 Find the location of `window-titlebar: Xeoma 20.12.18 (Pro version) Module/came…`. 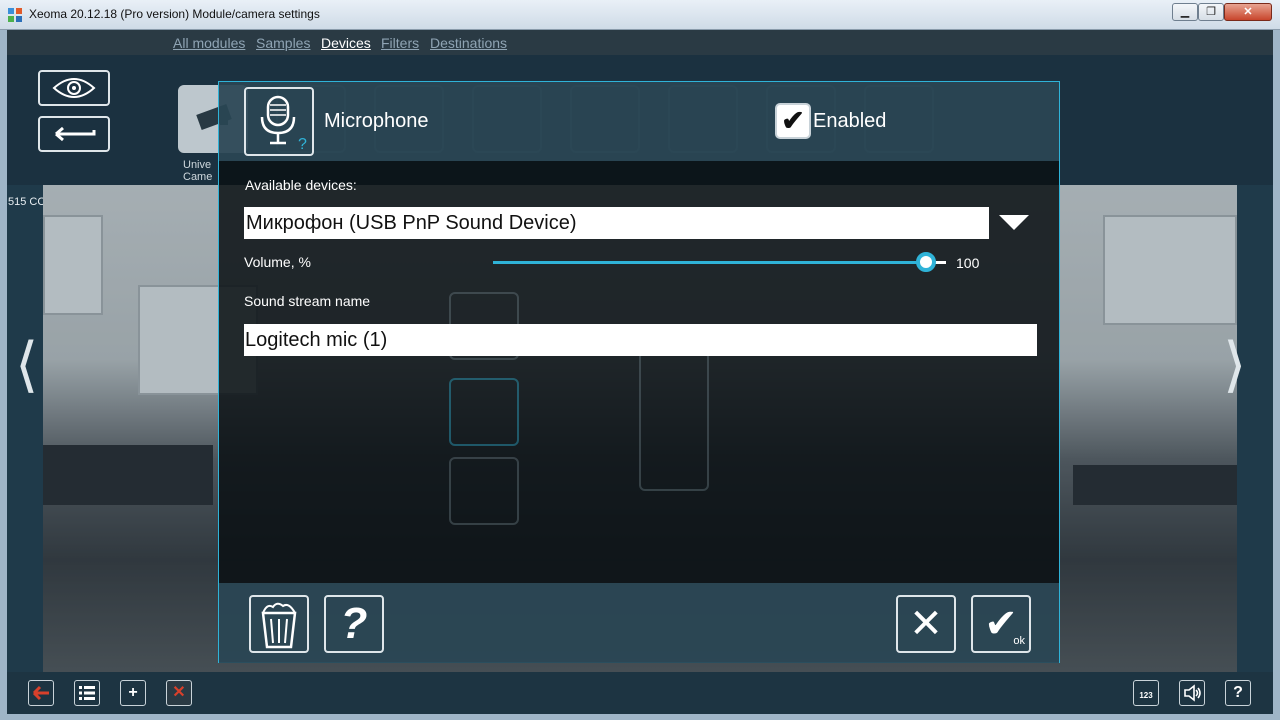

window-titlebar: Xeoma 20.12.18 (Pro version) Module/came… is located at coordinates (640, 15).